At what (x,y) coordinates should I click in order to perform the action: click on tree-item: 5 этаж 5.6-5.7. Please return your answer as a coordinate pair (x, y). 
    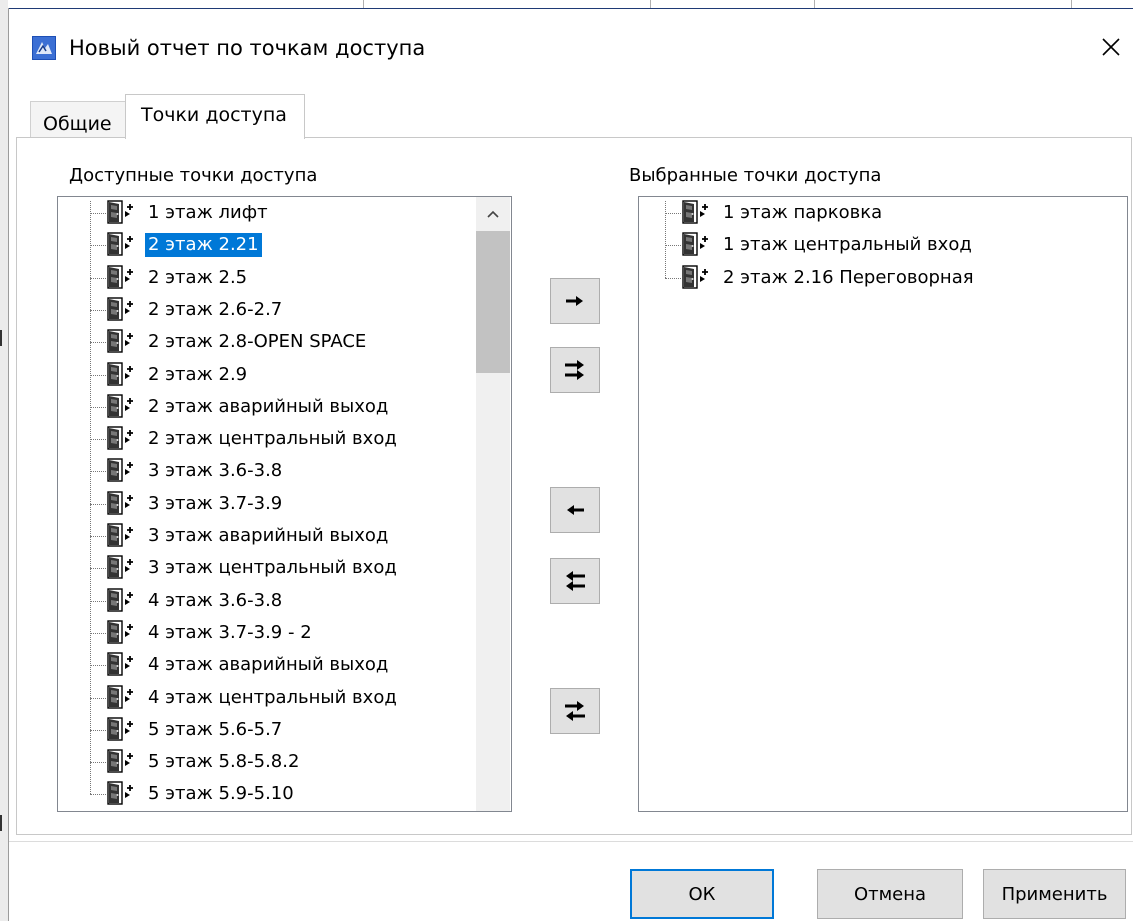
    Looking at the image, I should click on (267, 730).